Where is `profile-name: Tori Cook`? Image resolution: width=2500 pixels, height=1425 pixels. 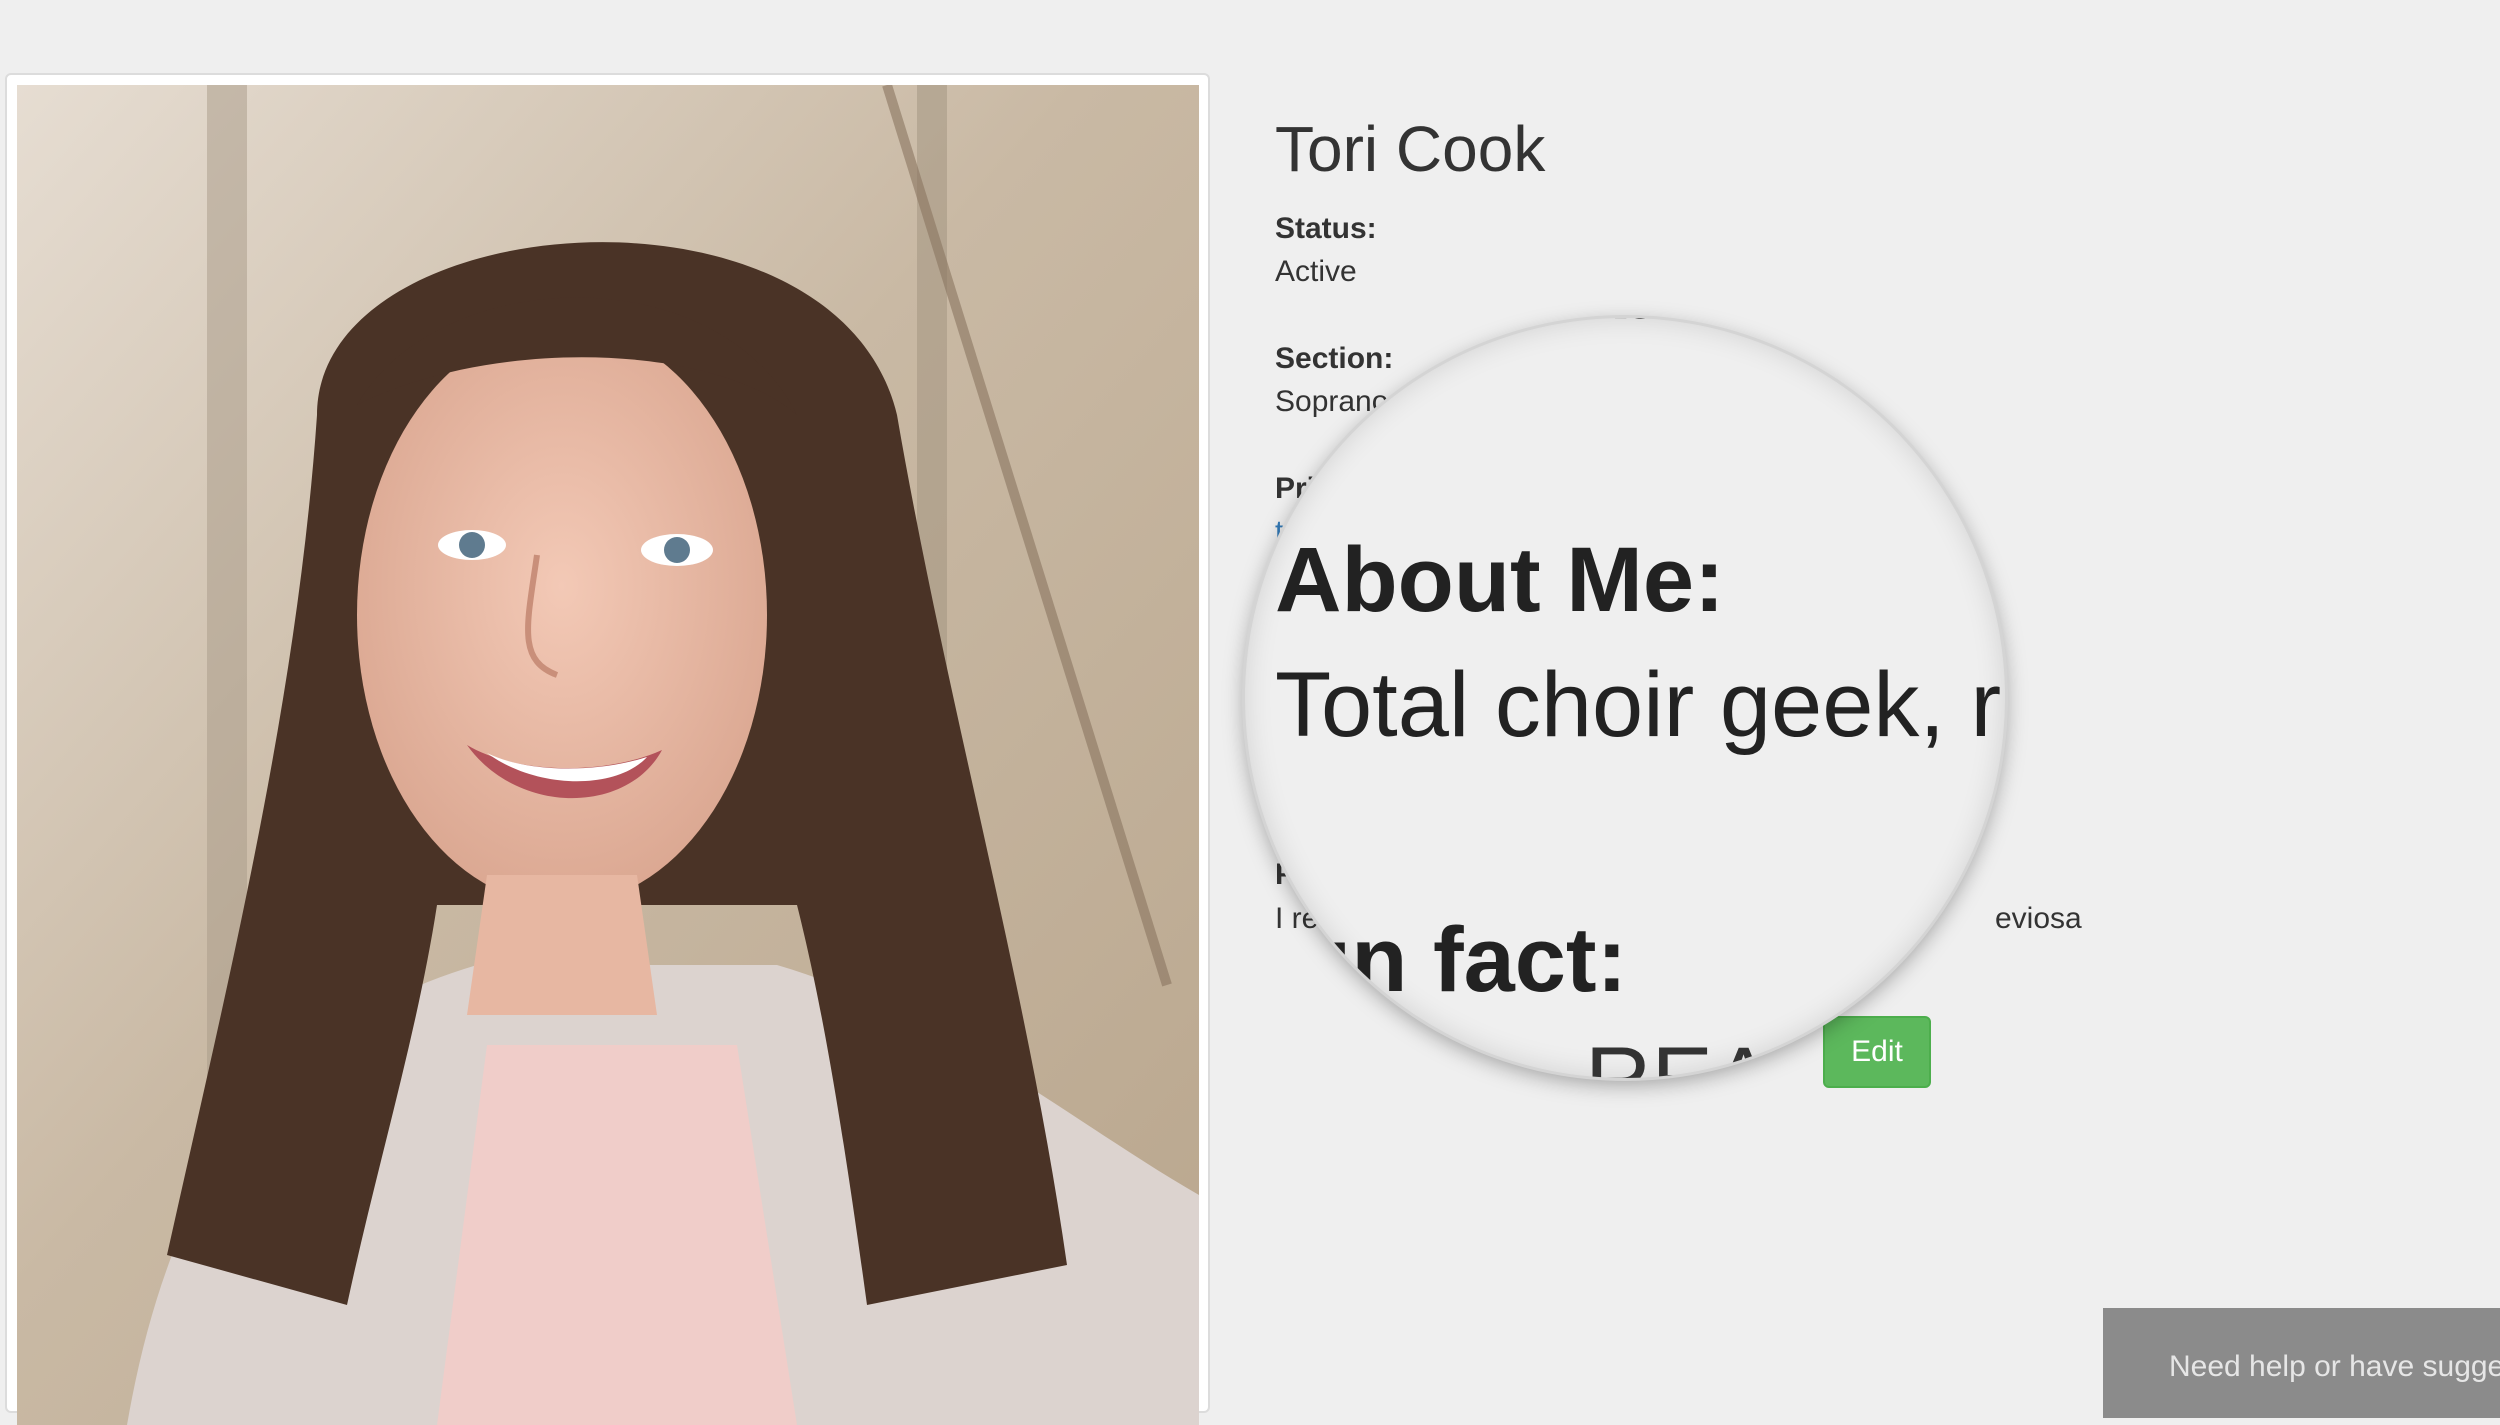
profile-name: Tori Cook is located at coordinates (1410, 149).